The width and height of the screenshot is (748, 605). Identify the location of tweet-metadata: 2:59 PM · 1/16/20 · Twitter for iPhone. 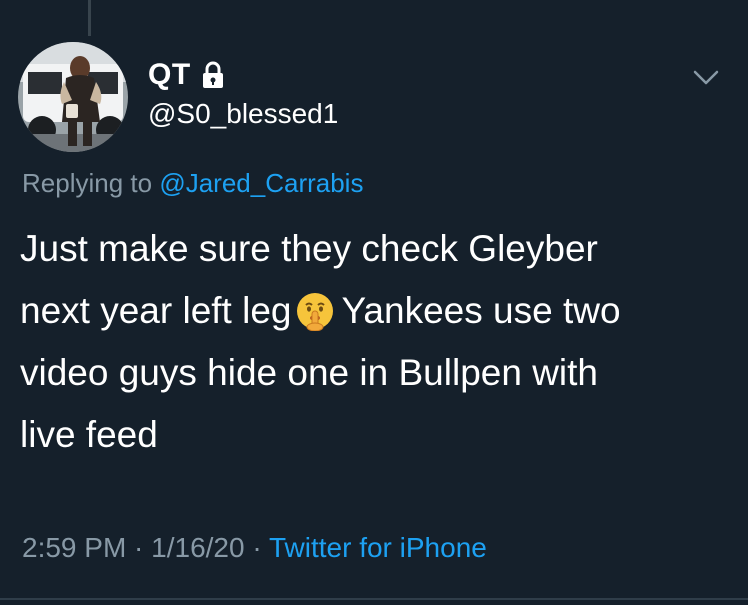
(254, 548).